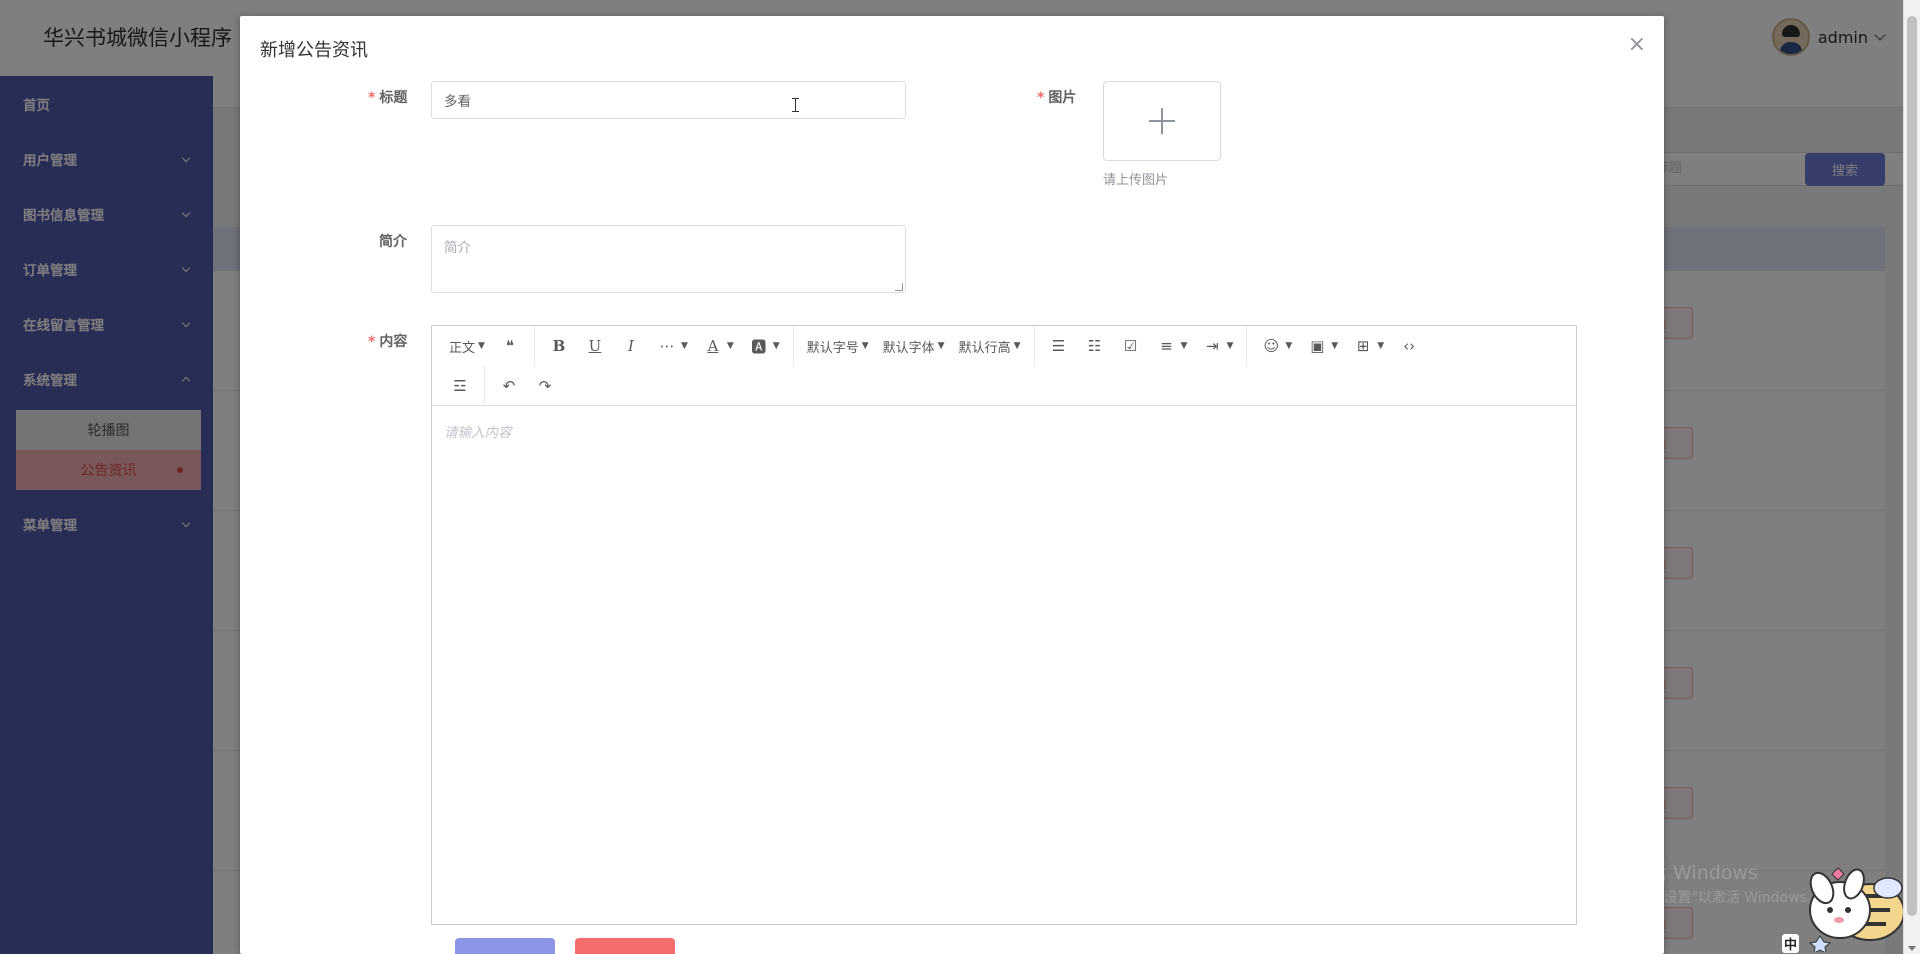 This screenshot has height=954, width=1920. Describe the element at coordinates (899, 287) in the screenshot. I see `resize-handle-icon` at that location.